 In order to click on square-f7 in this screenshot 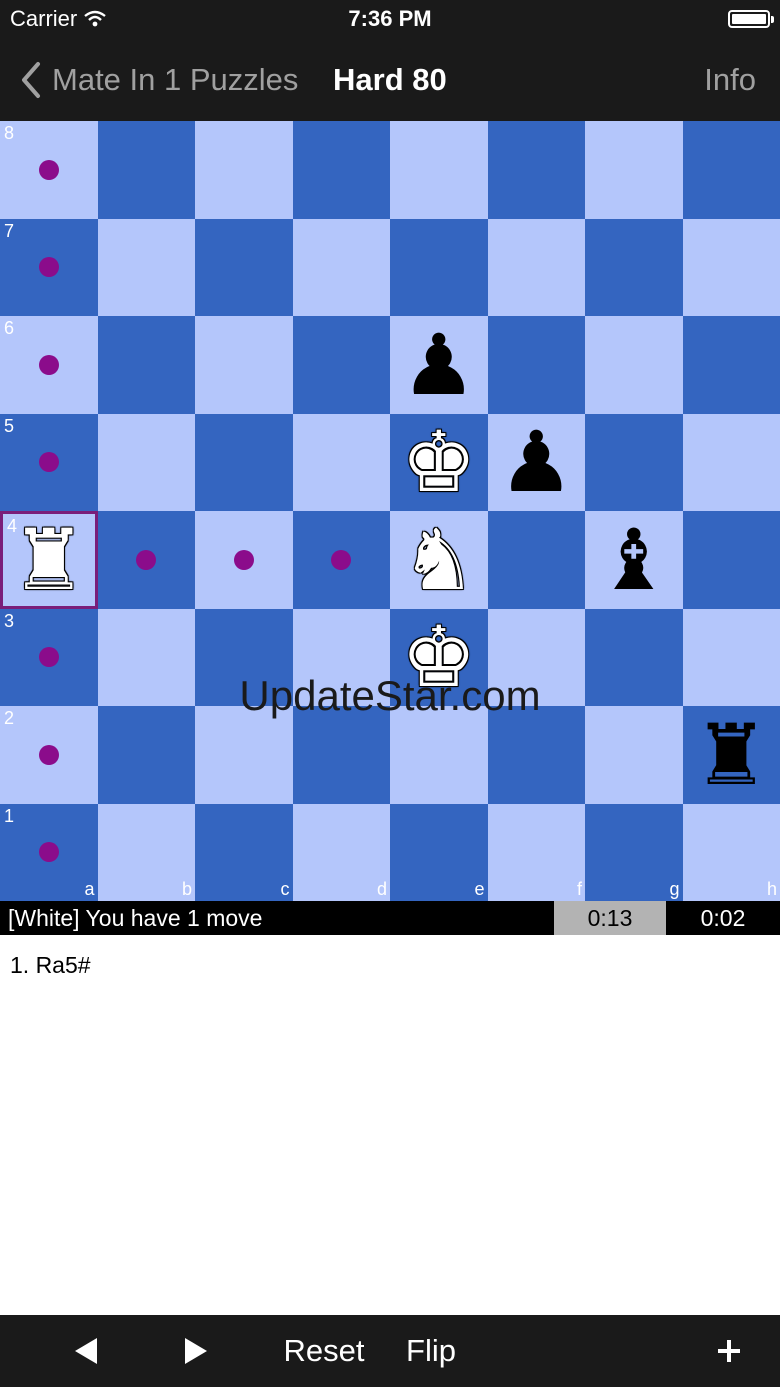, I will do `click(536, 267)`.